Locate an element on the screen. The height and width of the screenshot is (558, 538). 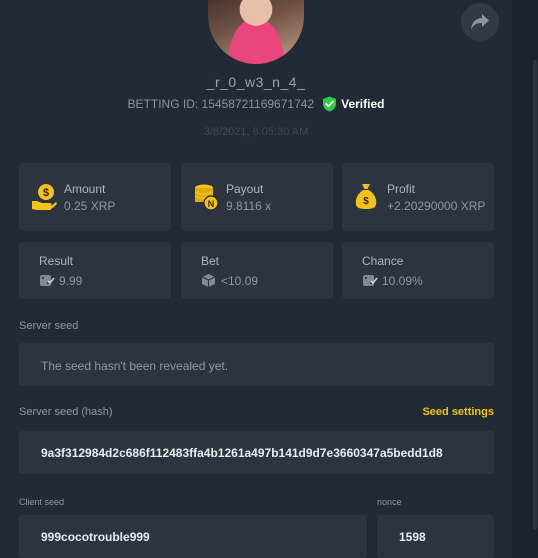
verified-label: Verified is located at coordinates (363, 104).